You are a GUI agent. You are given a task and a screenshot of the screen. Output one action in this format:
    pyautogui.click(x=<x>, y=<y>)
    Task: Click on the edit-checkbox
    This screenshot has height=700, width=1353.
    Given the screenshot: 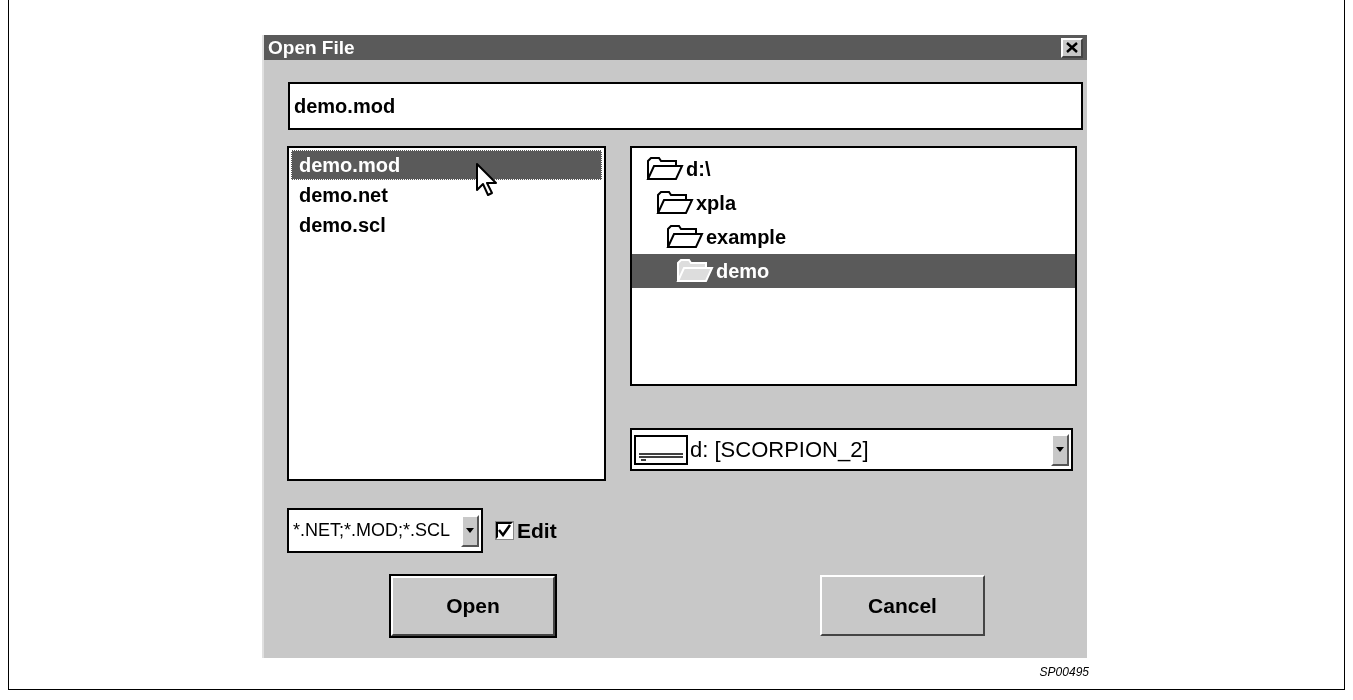 What is the action you would take?
    pyautogui.click(x=504, y=530)
    